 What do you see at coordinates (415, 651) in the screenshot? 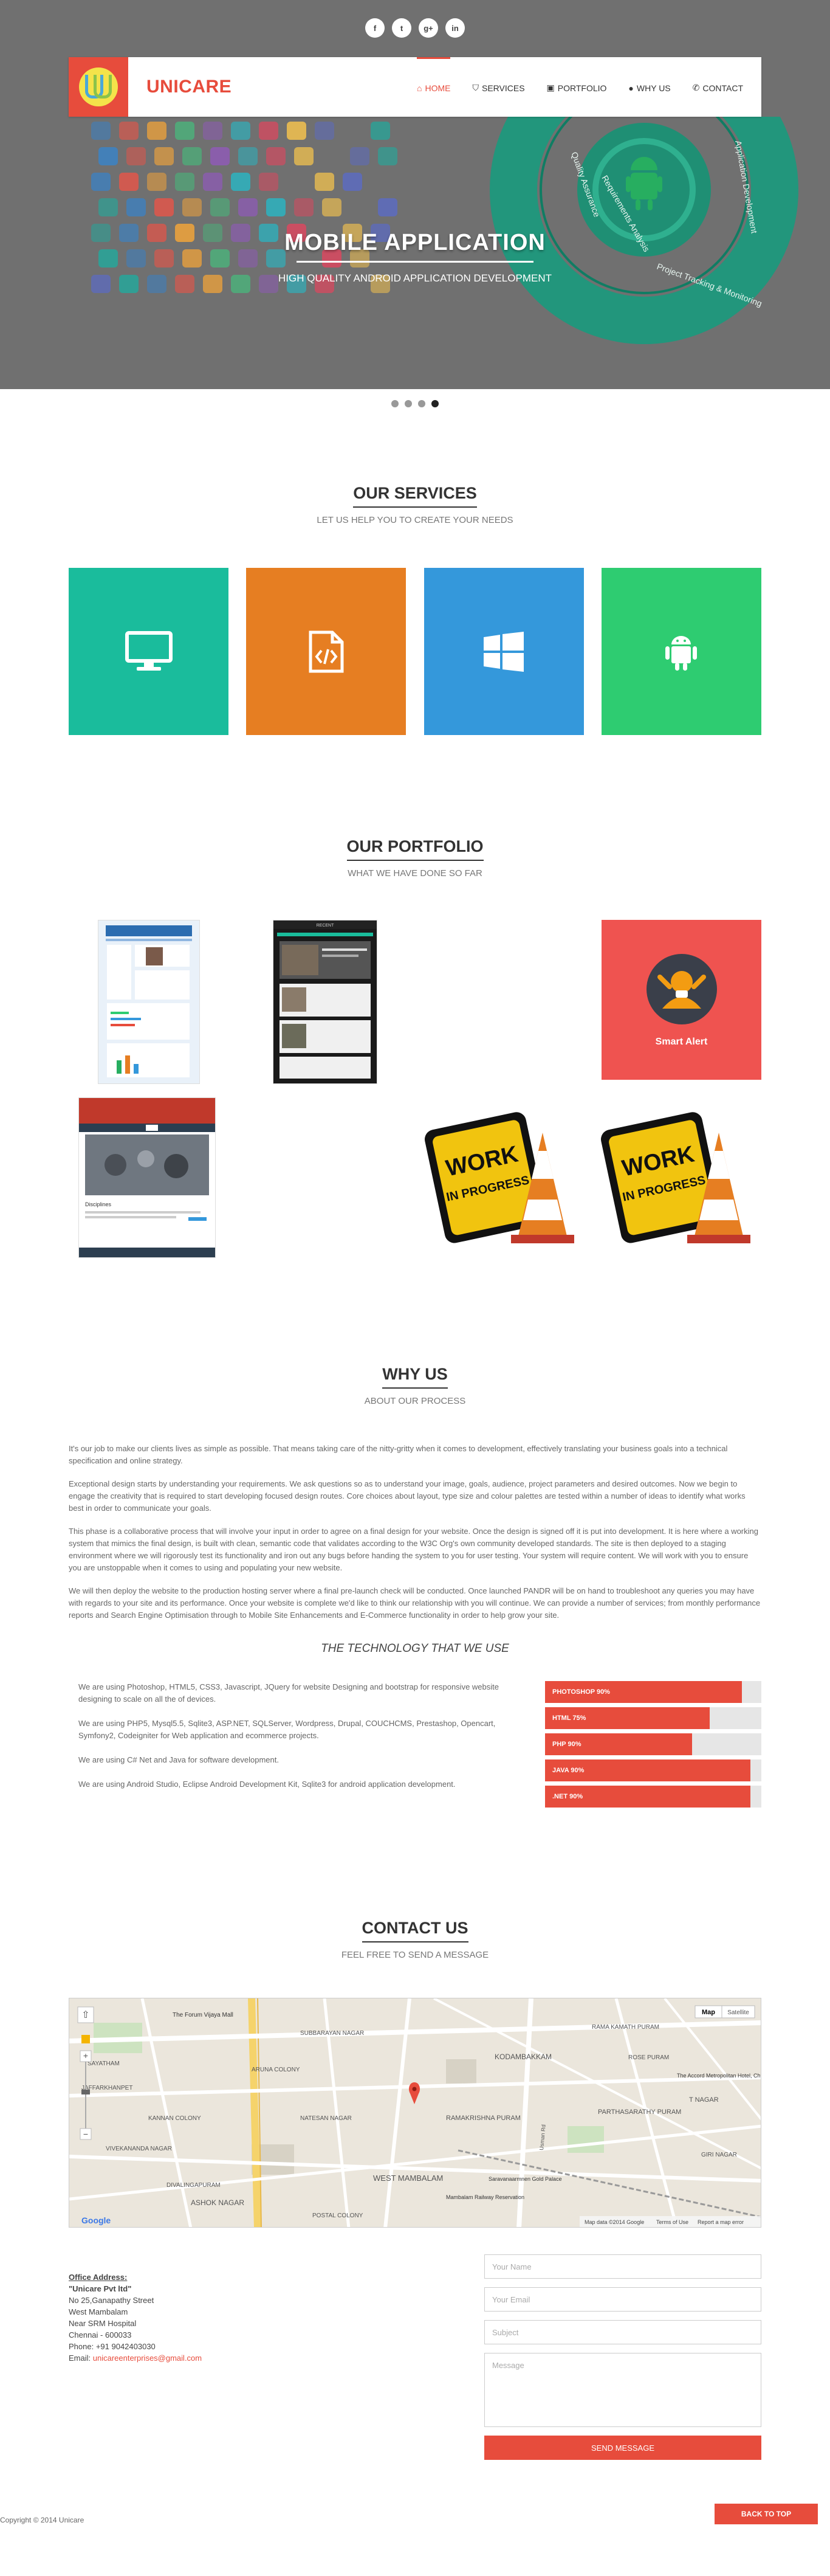
I see `services-grid` at bounding box center [415, 651].